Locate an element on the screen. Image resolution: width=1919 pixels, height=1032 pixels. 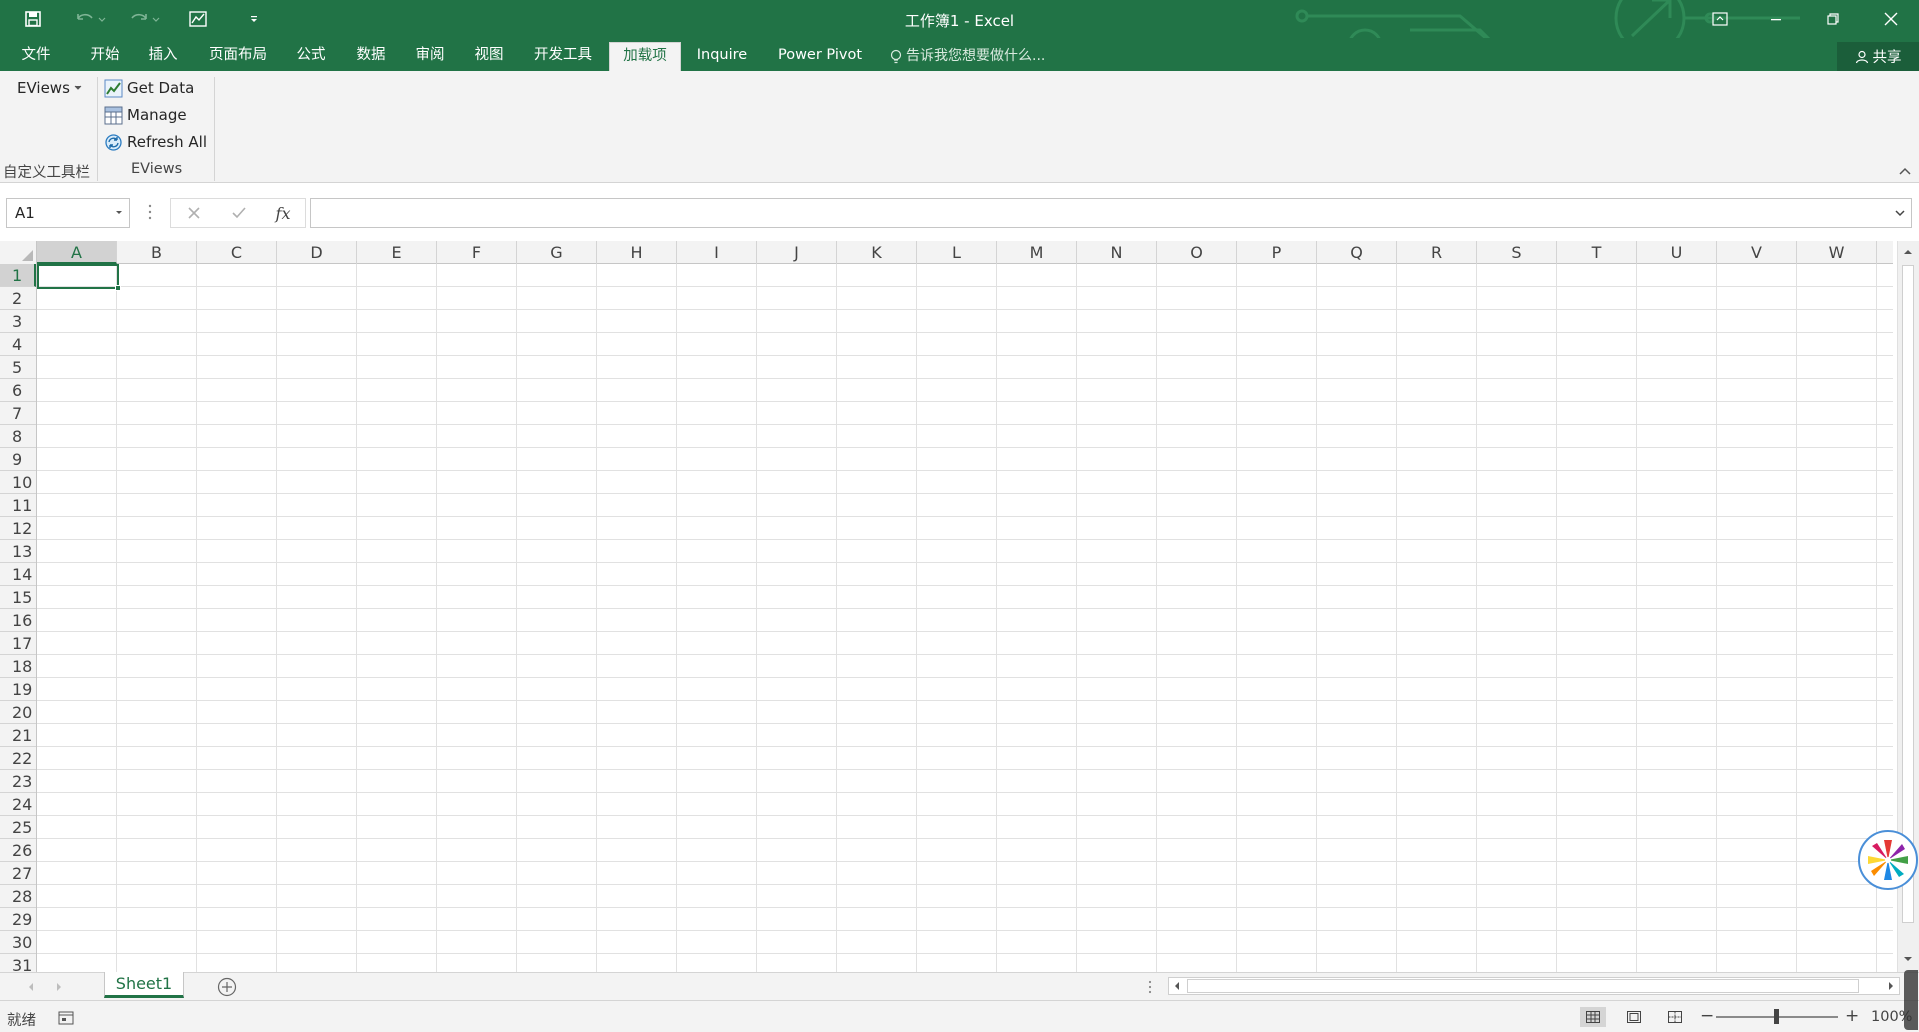
tab-home: 开始 is located at coordinates (105, 56).